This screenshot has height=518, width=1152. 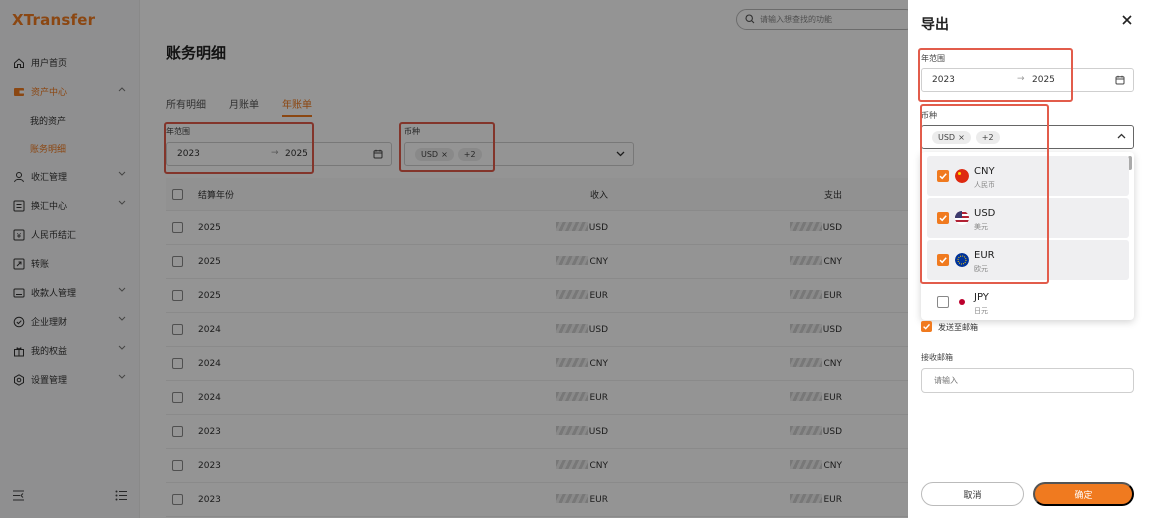 I want to click on option-checkbox, so click(x=943, y=302).